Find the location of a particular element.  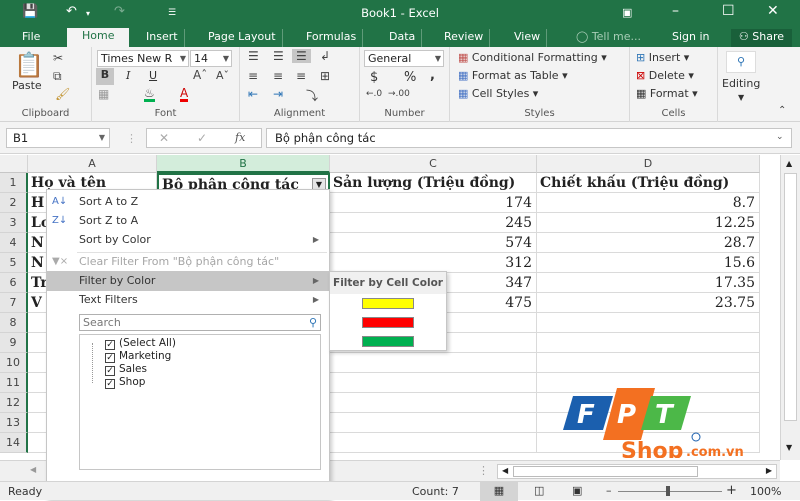

cell-c2: 174 is located at coordinates (433, 203).